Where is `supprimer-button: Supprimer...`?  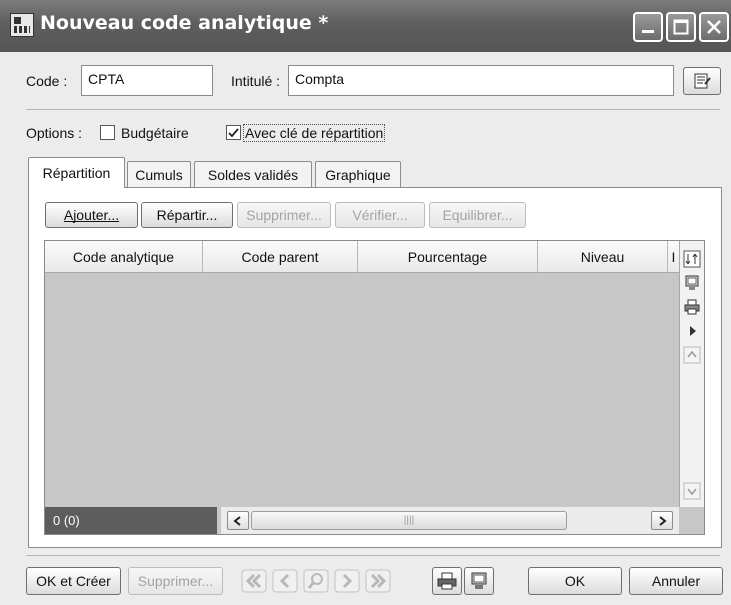 supprimer-button: Supprimer... is located at coordinates (175, 581).